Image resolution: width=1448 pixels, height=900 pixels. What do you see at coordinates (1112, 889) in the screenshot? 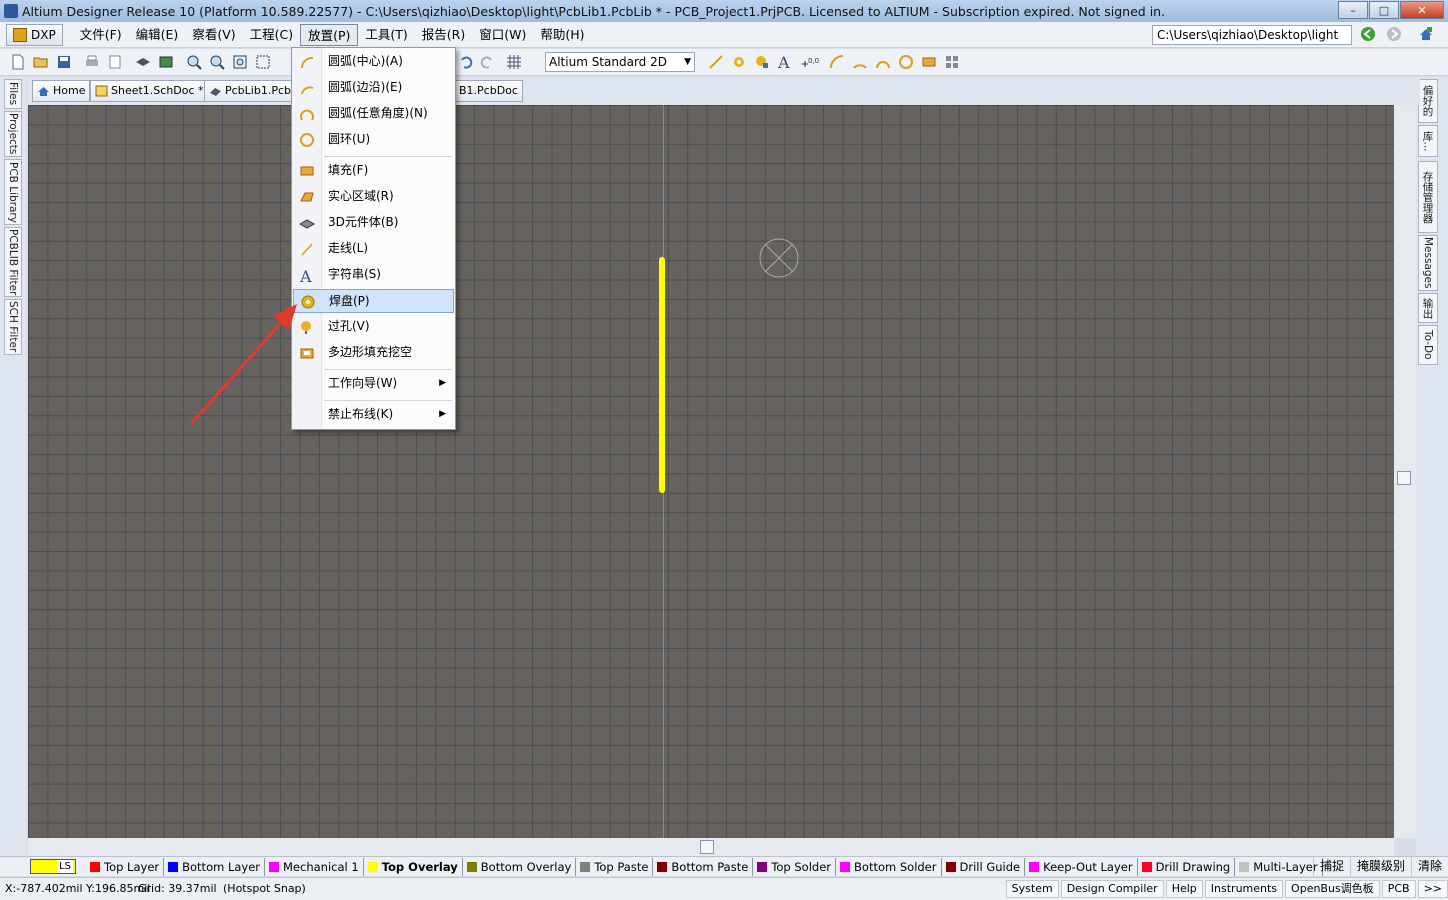
I see `design-compiler-button: Design Compiler` at bounding box center [1112, 889].